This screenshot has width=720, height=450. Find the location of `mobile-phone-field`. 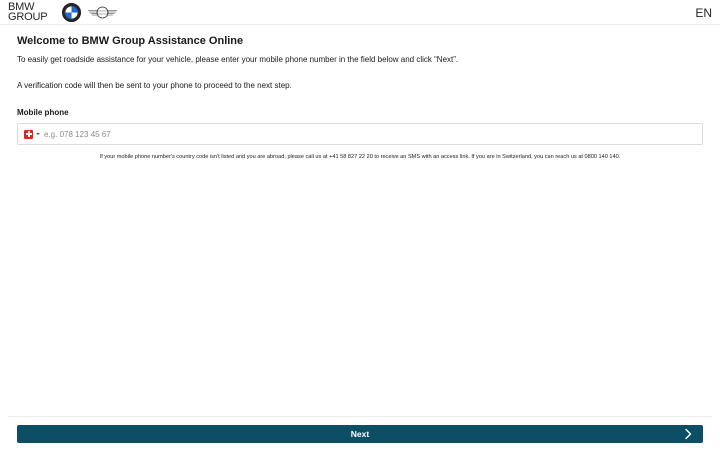

mobile-phone-field is located at coordinates (360, 134).